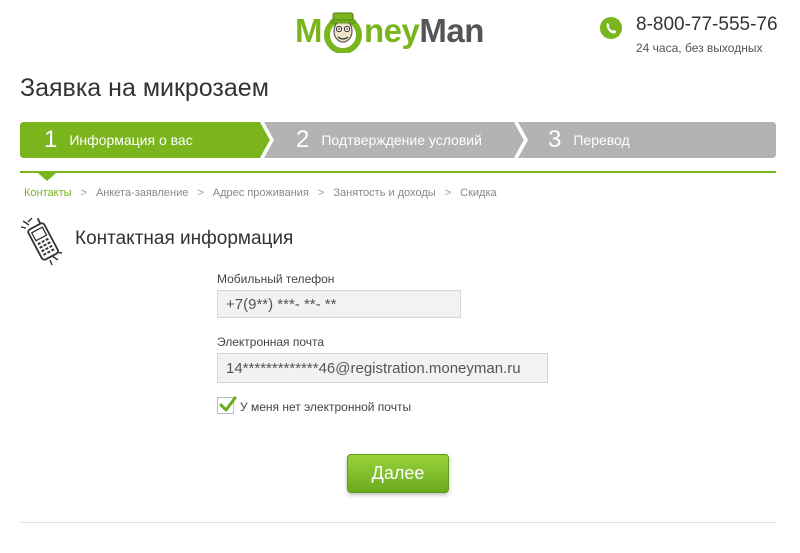  What do you see at coordinates (303, 139) in the screenshot?
I see `step-2-number: 2` at bounding box center [303, 139].